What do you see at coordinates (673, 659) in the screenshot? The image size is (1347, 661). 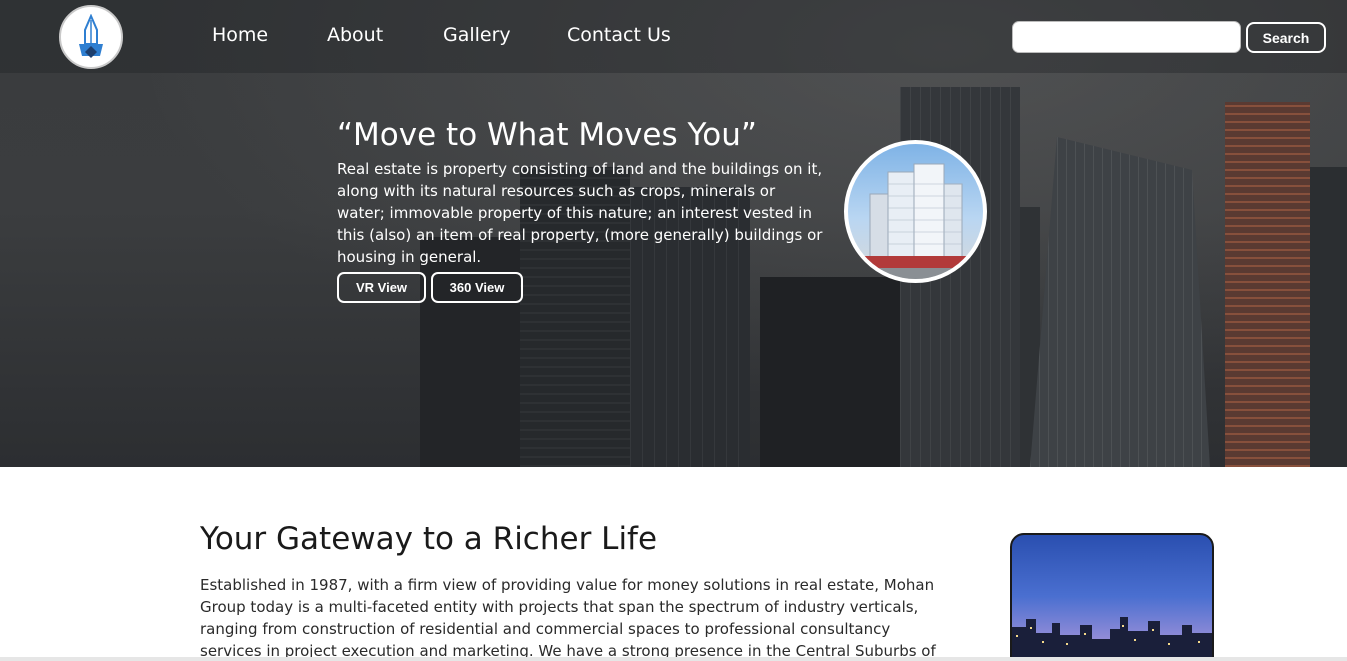 I see `horizontal-scrollbar` at bounding box center [673, 659].